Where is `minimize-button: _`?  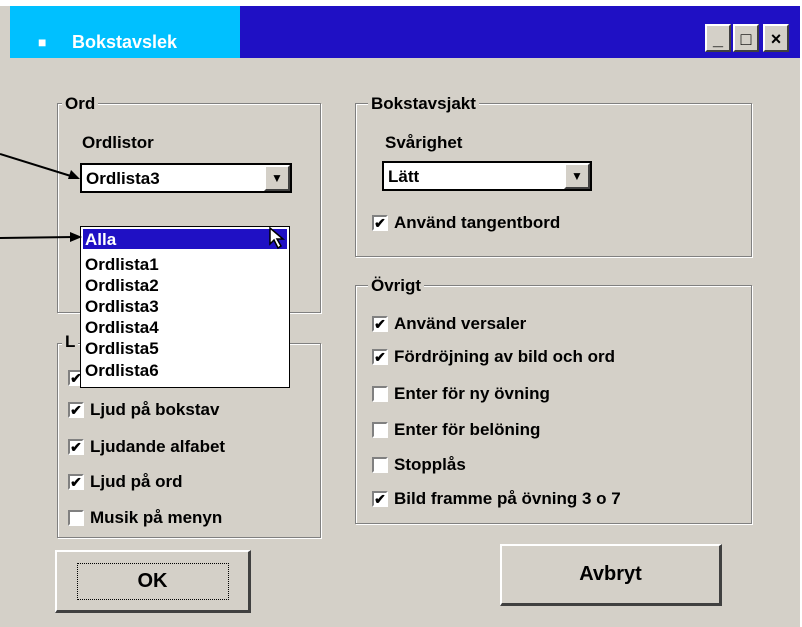
minimize-button: _ is located at coordinates (718, 38).